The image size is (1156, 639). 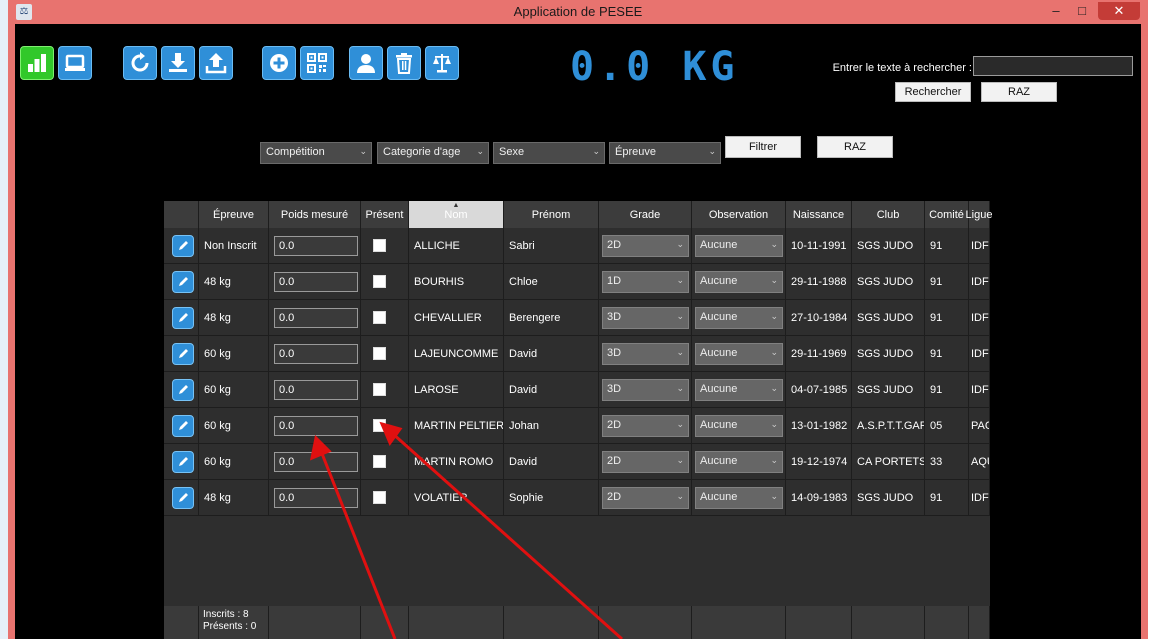 I want to click on competition-filter: Compétition ⌄, so click(x=316, y=153).